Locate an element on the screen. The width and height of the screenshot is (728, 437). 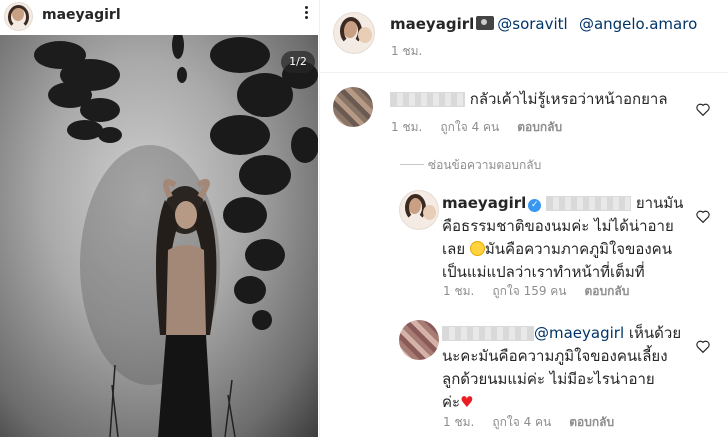
reply-username: maeyagirl is located at coordinates (484, 203).